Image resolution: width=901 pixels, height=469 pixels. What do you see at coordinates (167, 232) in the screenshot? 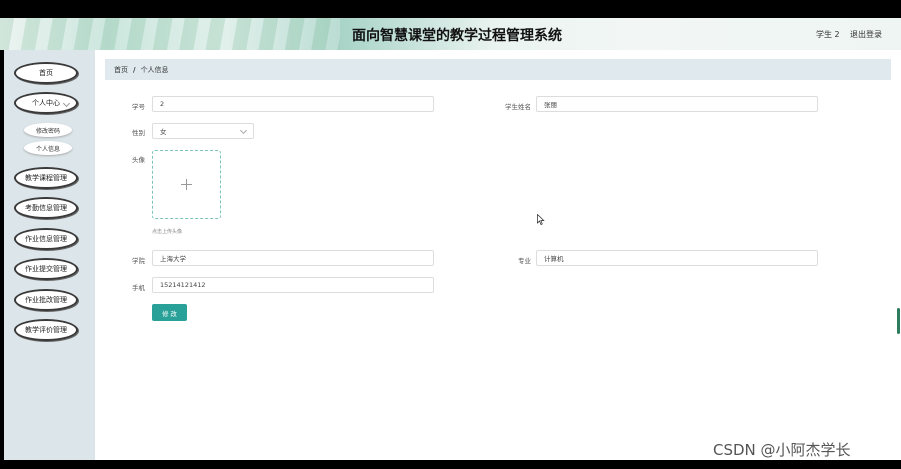
I see `avatar-upload-hint: 点击上传头像` at bounding box center [167, 232].